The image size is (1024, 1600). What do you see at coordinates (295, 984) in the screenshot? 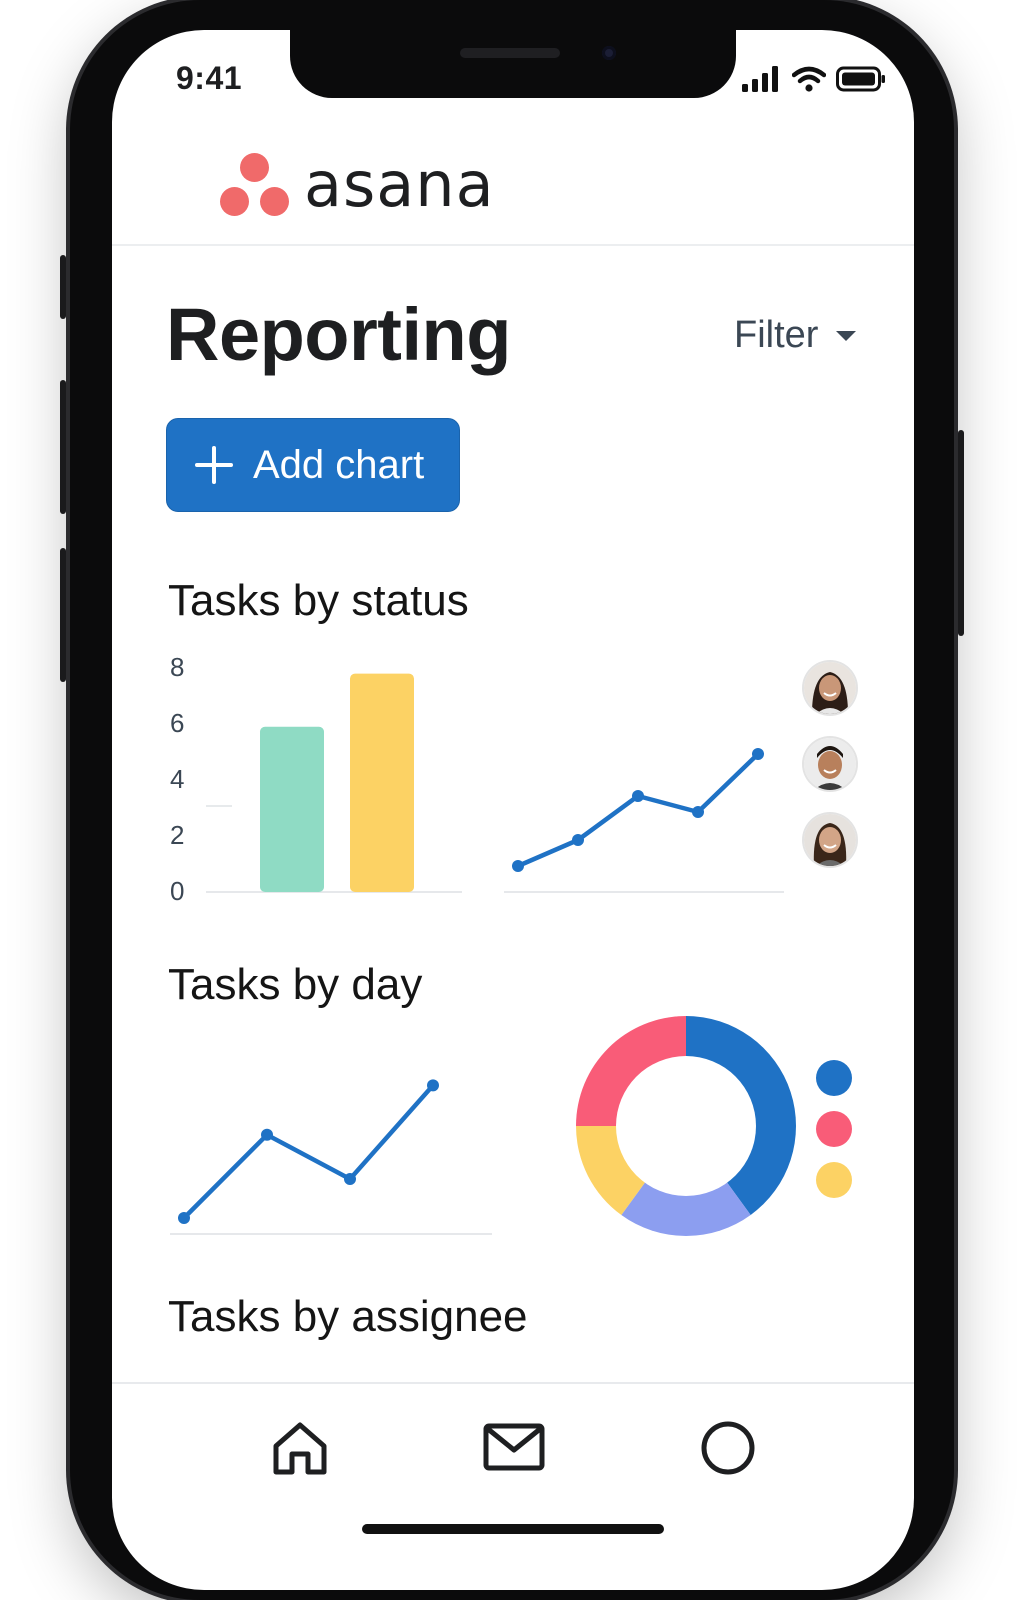
I see `section-title-day: Tasks by day` at bounding box center [295, 984].